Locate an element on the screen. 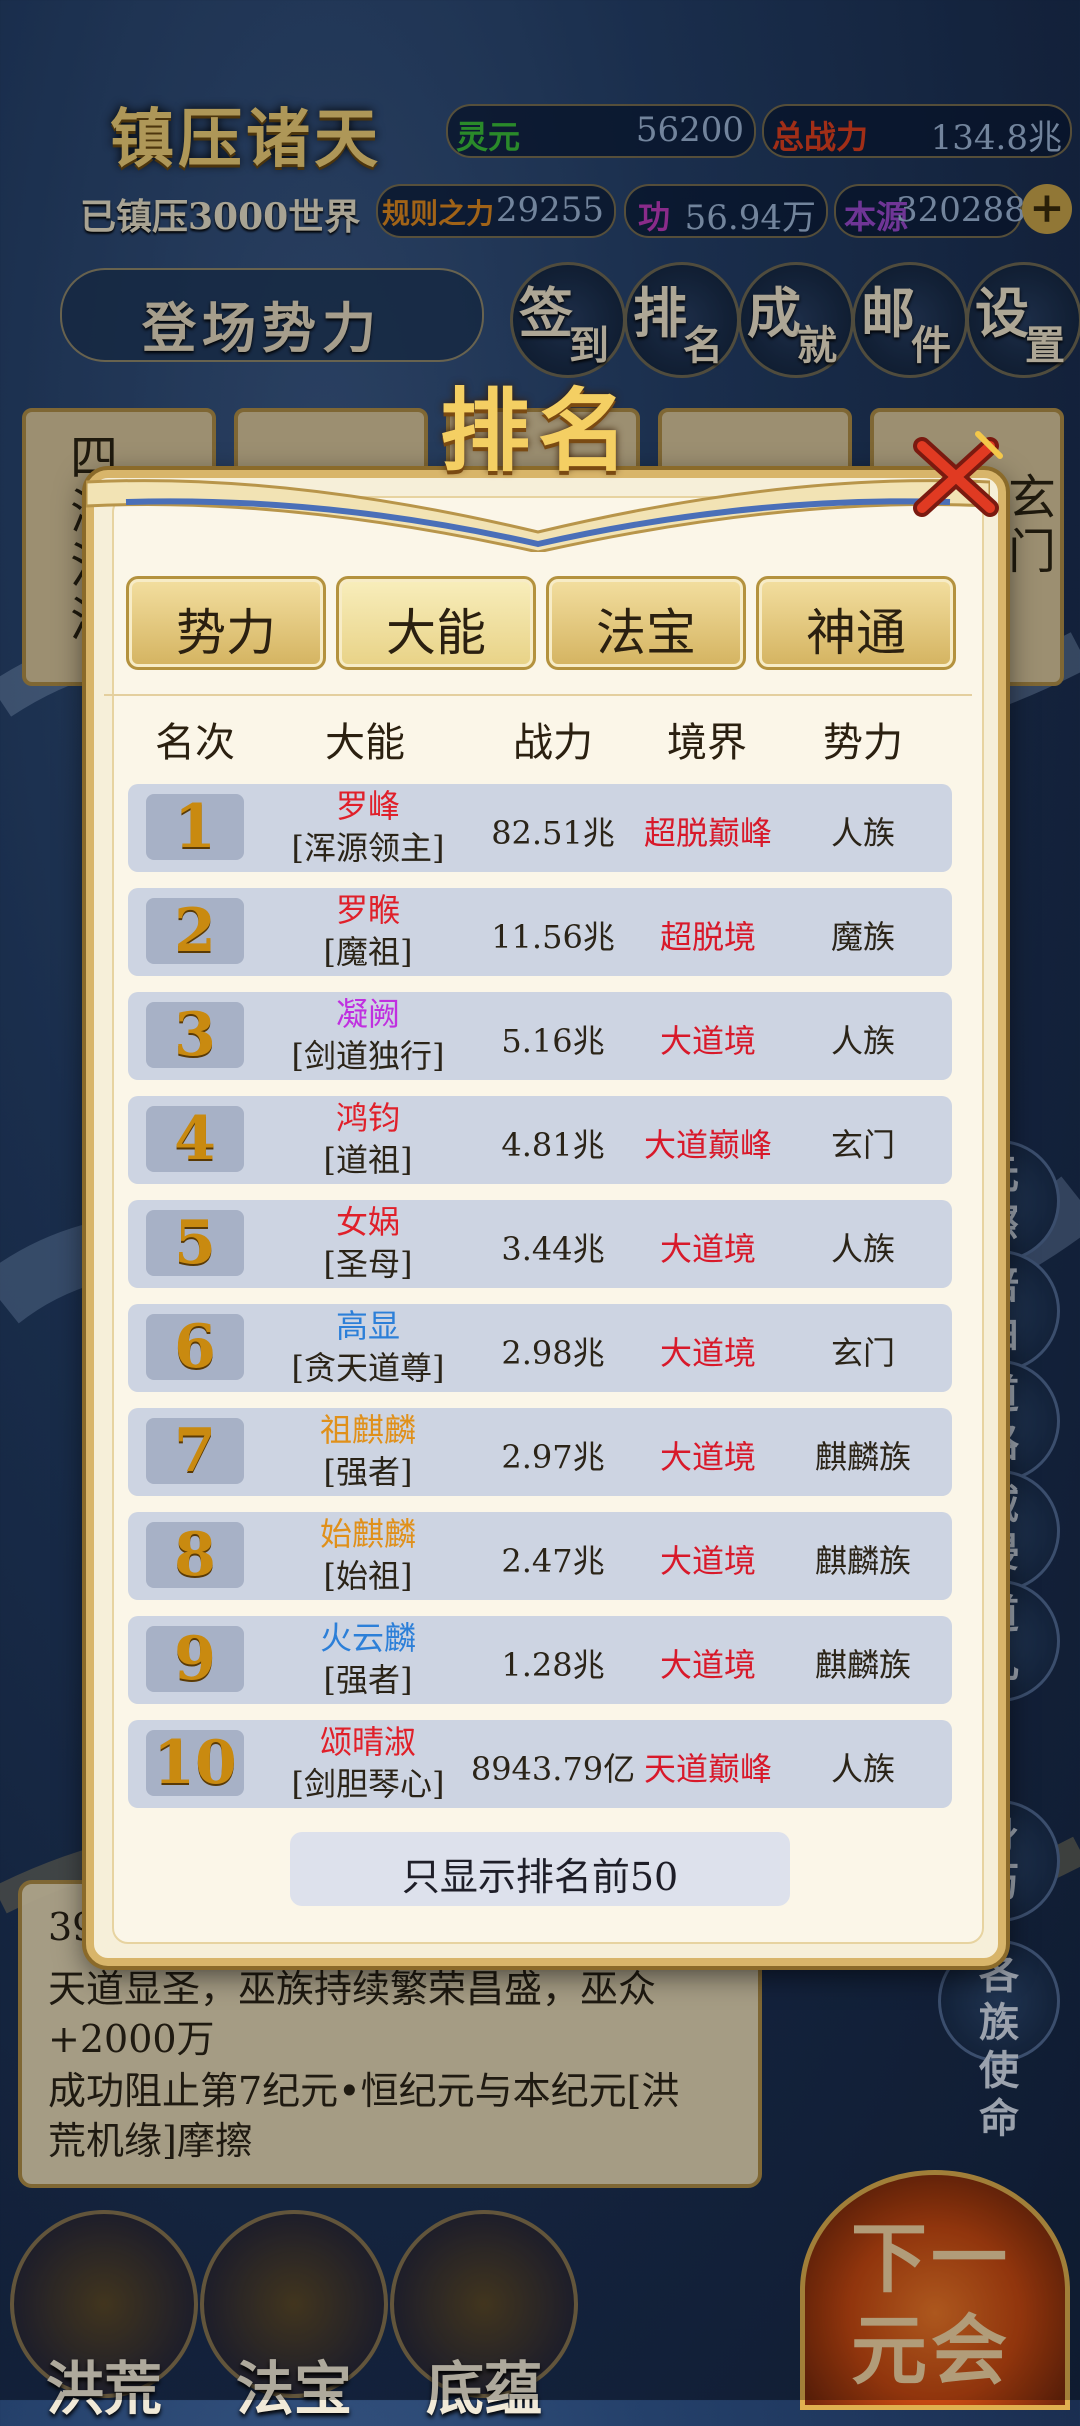 This screenshot has width=1080, height=2426. rank-badge: 1 is located at coordinates (195, 827).